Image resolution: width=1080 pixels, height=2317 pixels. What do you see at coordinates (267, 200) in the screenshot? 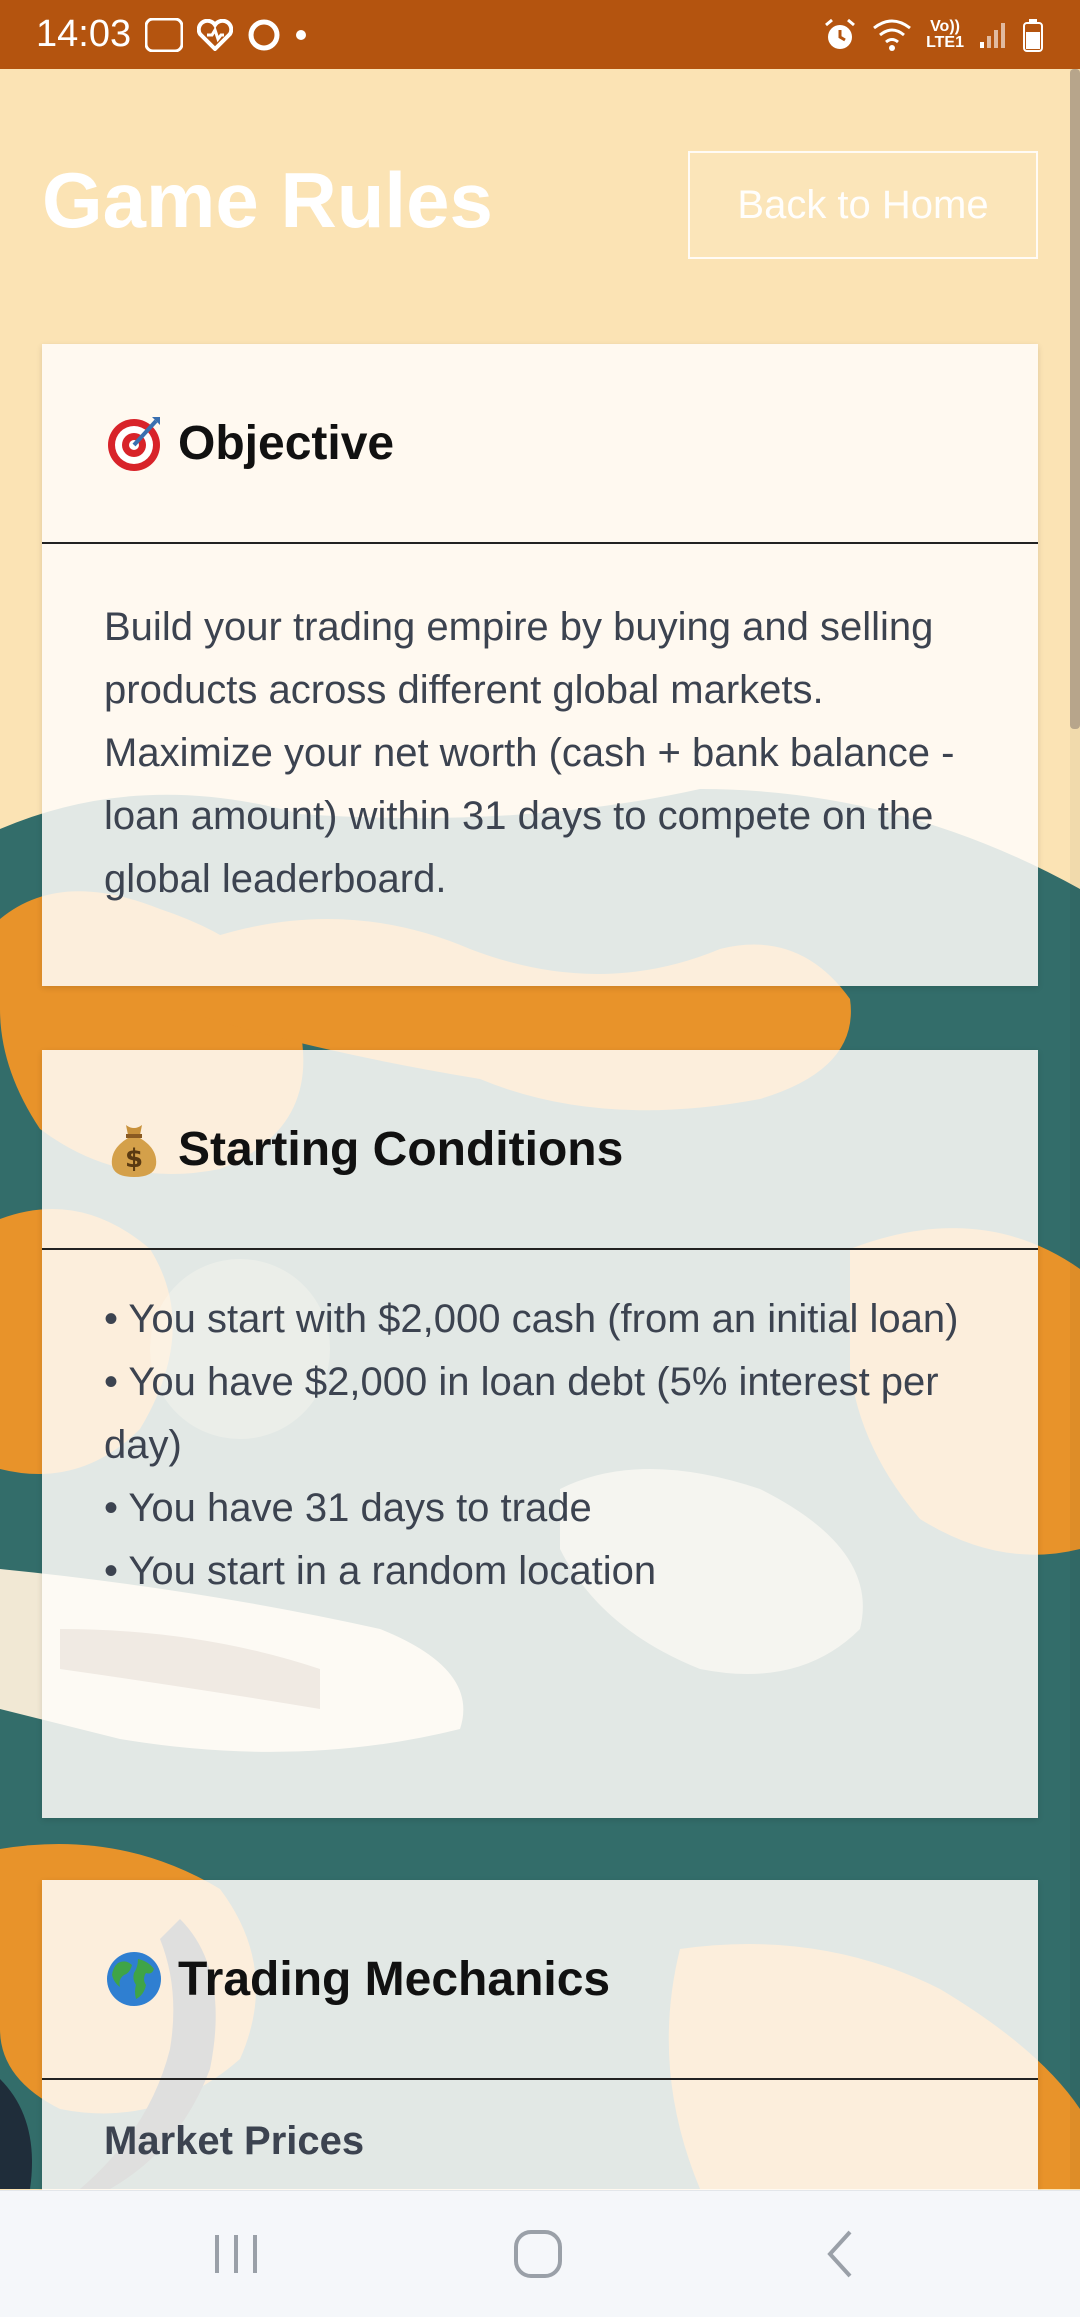
I see `page-title: Game Rules` at bounding box center [267, 200].